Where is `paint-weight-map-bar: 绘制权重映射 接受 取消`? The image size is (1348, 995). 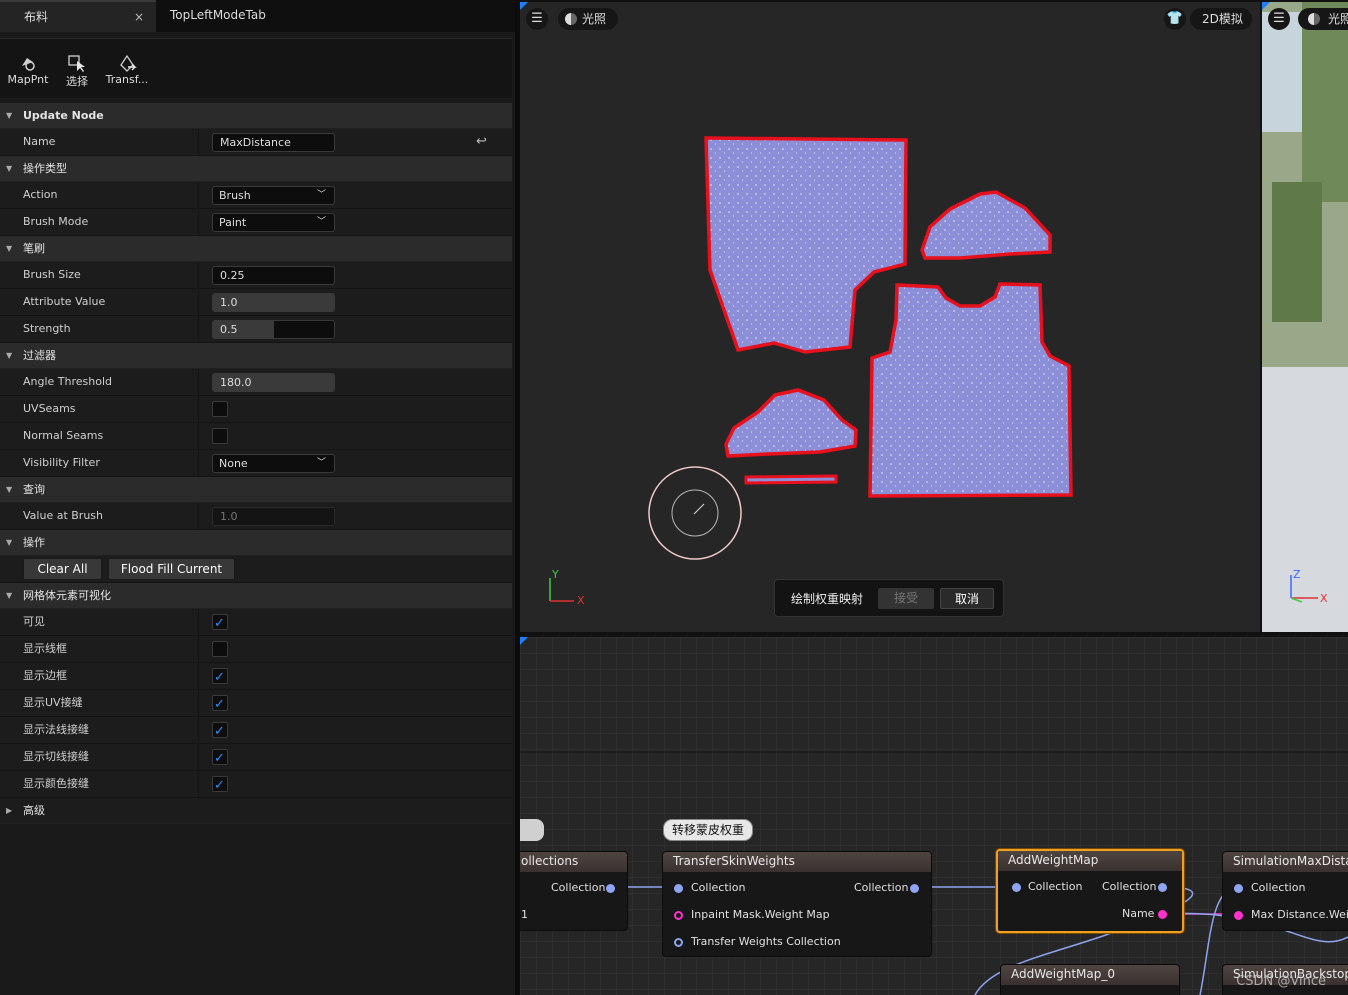 paint-weight-map-bar: 绘制权重映射 接受 取消 is located at coordinates (889, 598).